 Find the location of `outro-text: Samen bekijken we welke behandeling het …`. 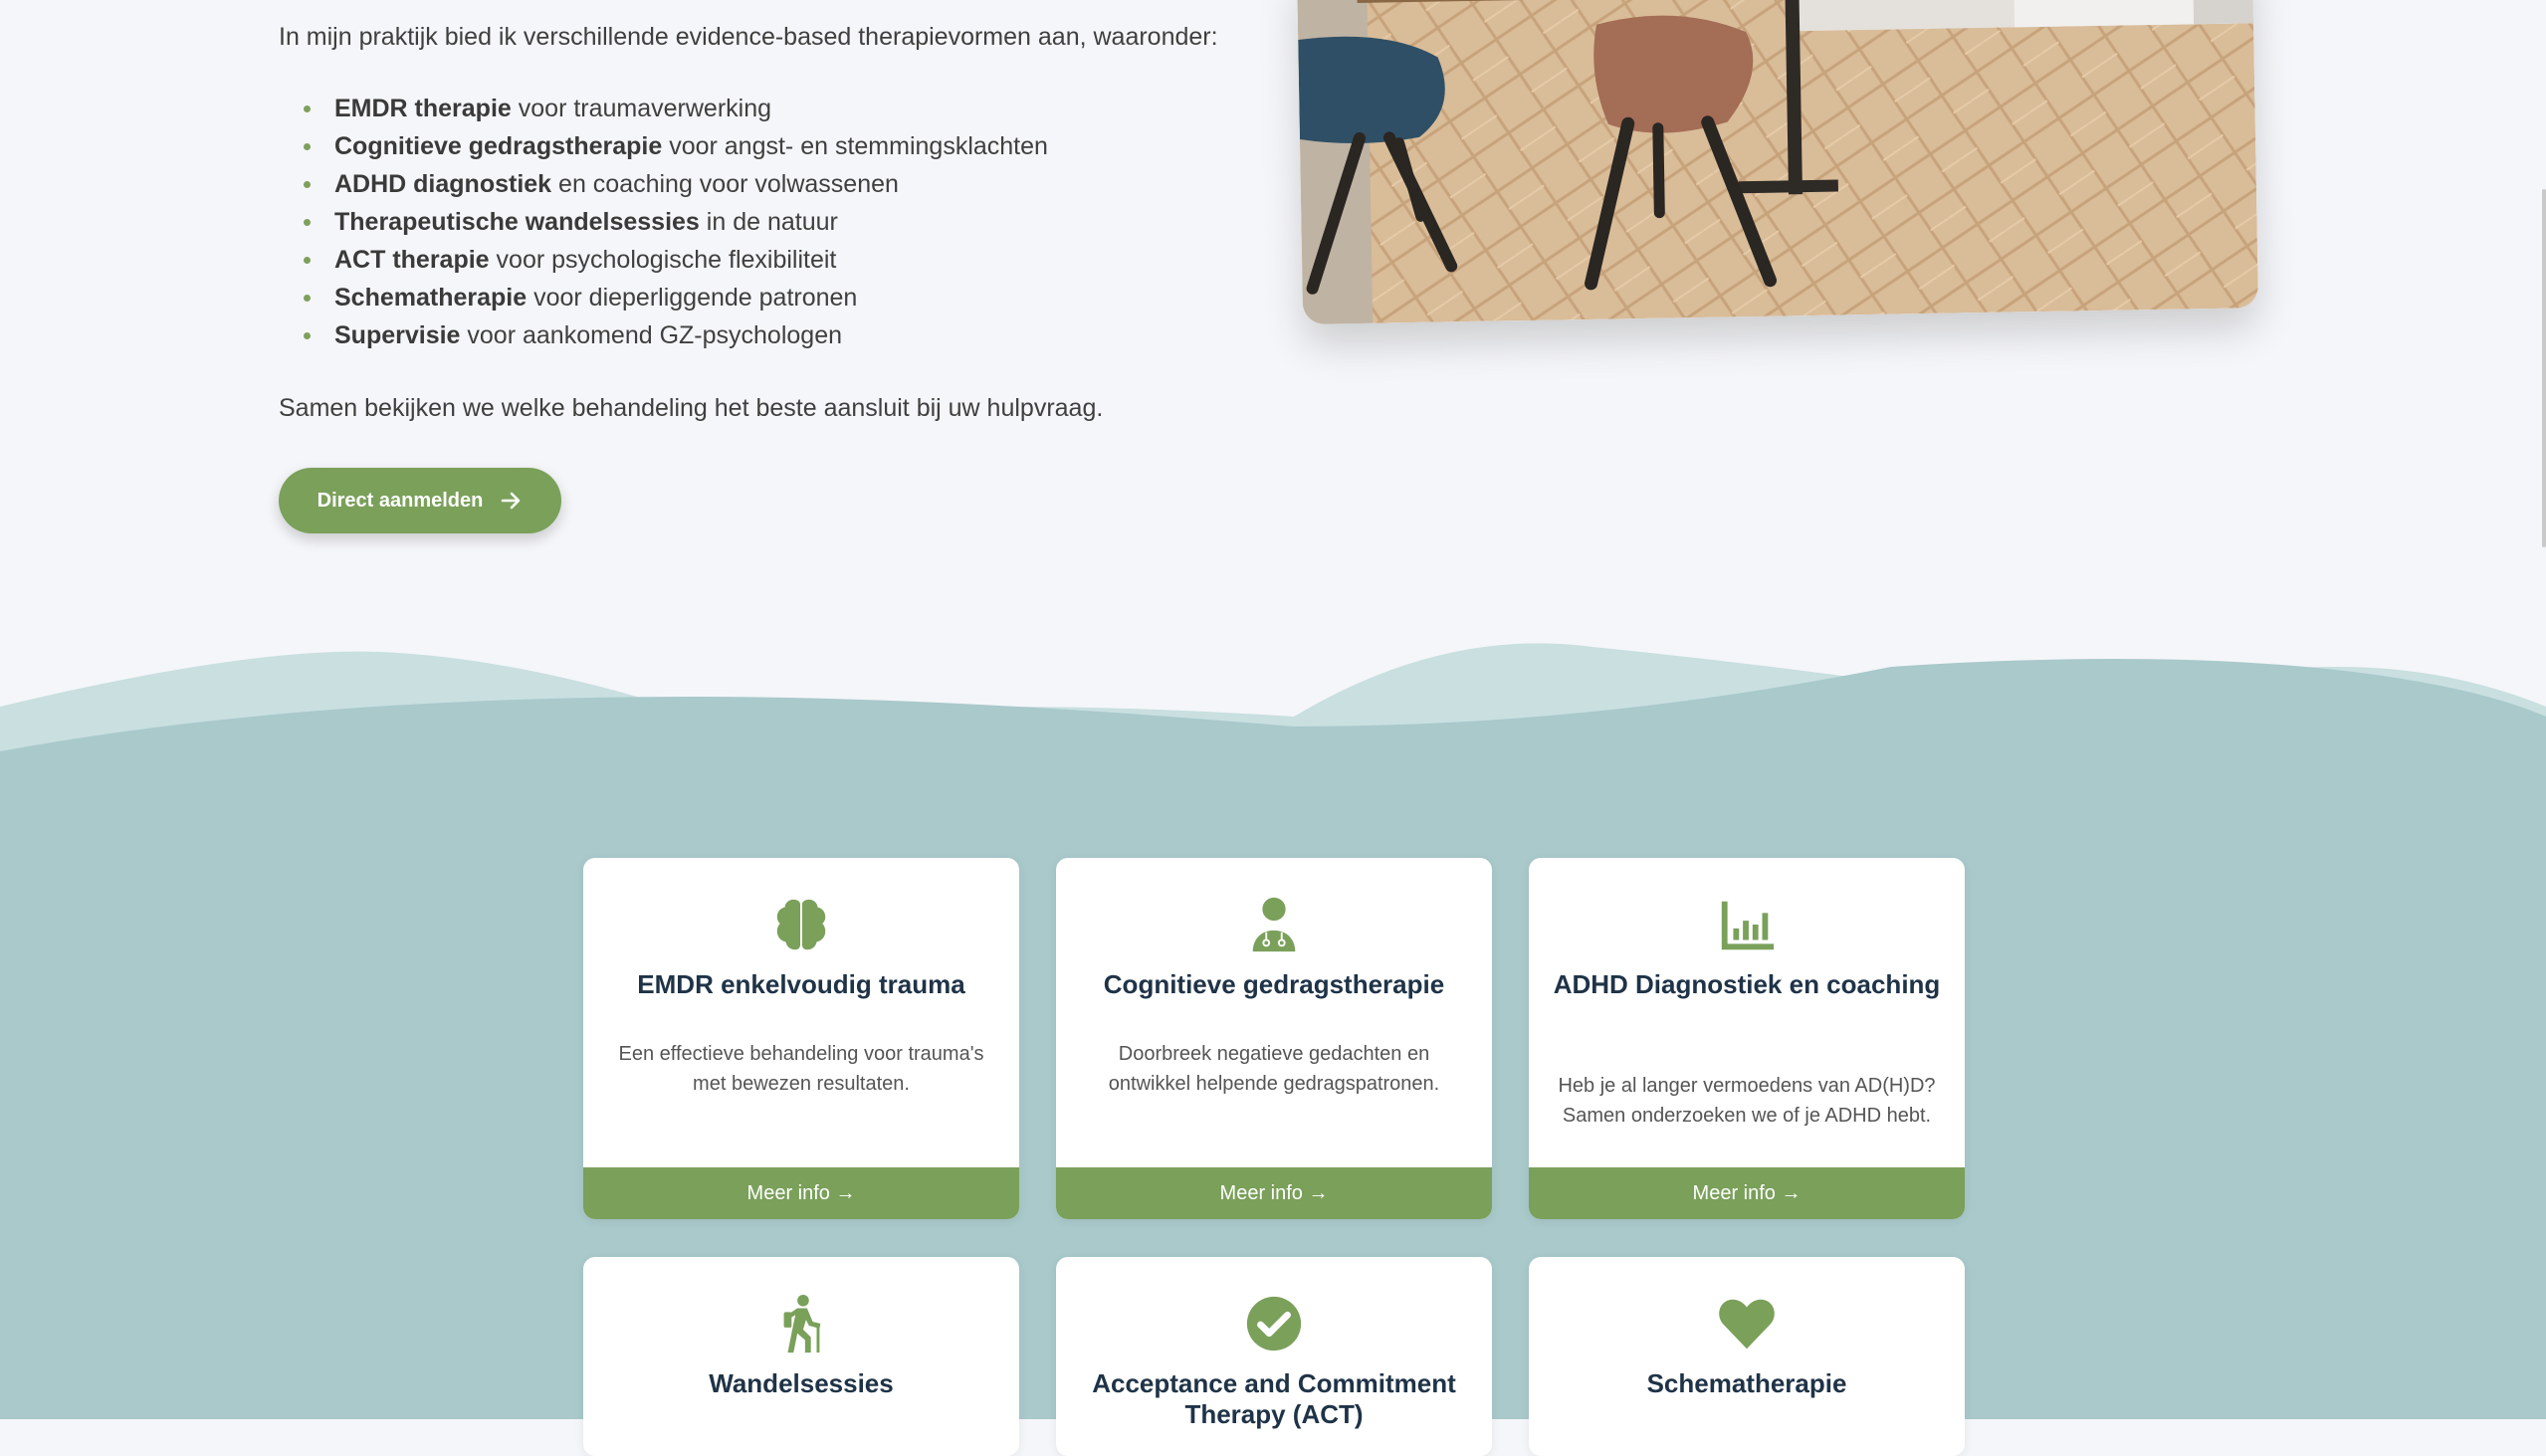

outro-text: Samen bekijken we welke behandeling het … is located at coordinates (691, 408).